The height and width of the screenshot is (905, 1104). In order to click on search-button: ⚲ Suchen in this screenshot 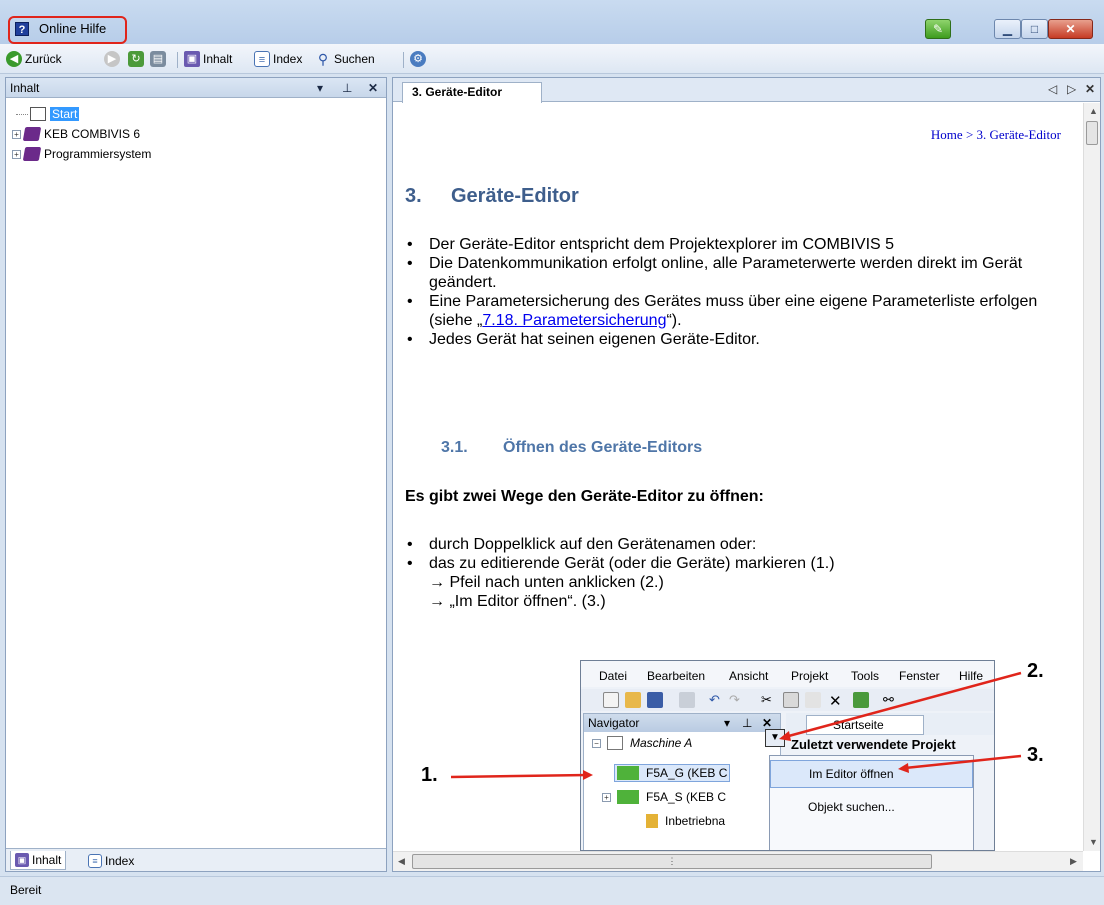, I will do `click(345, 59)`.